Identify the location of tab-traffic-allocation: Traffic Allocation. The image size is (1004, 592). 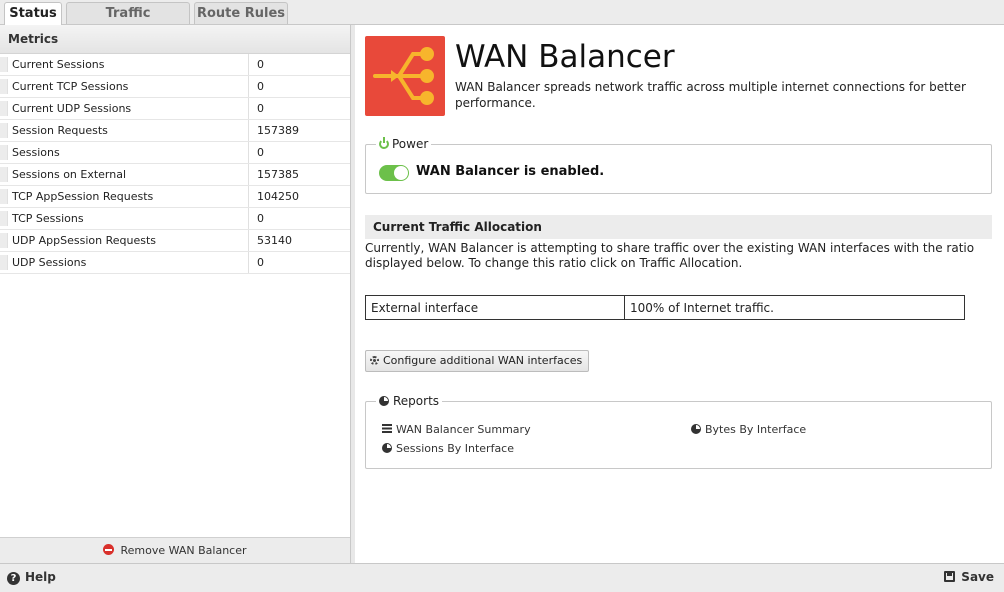
(128, 22).